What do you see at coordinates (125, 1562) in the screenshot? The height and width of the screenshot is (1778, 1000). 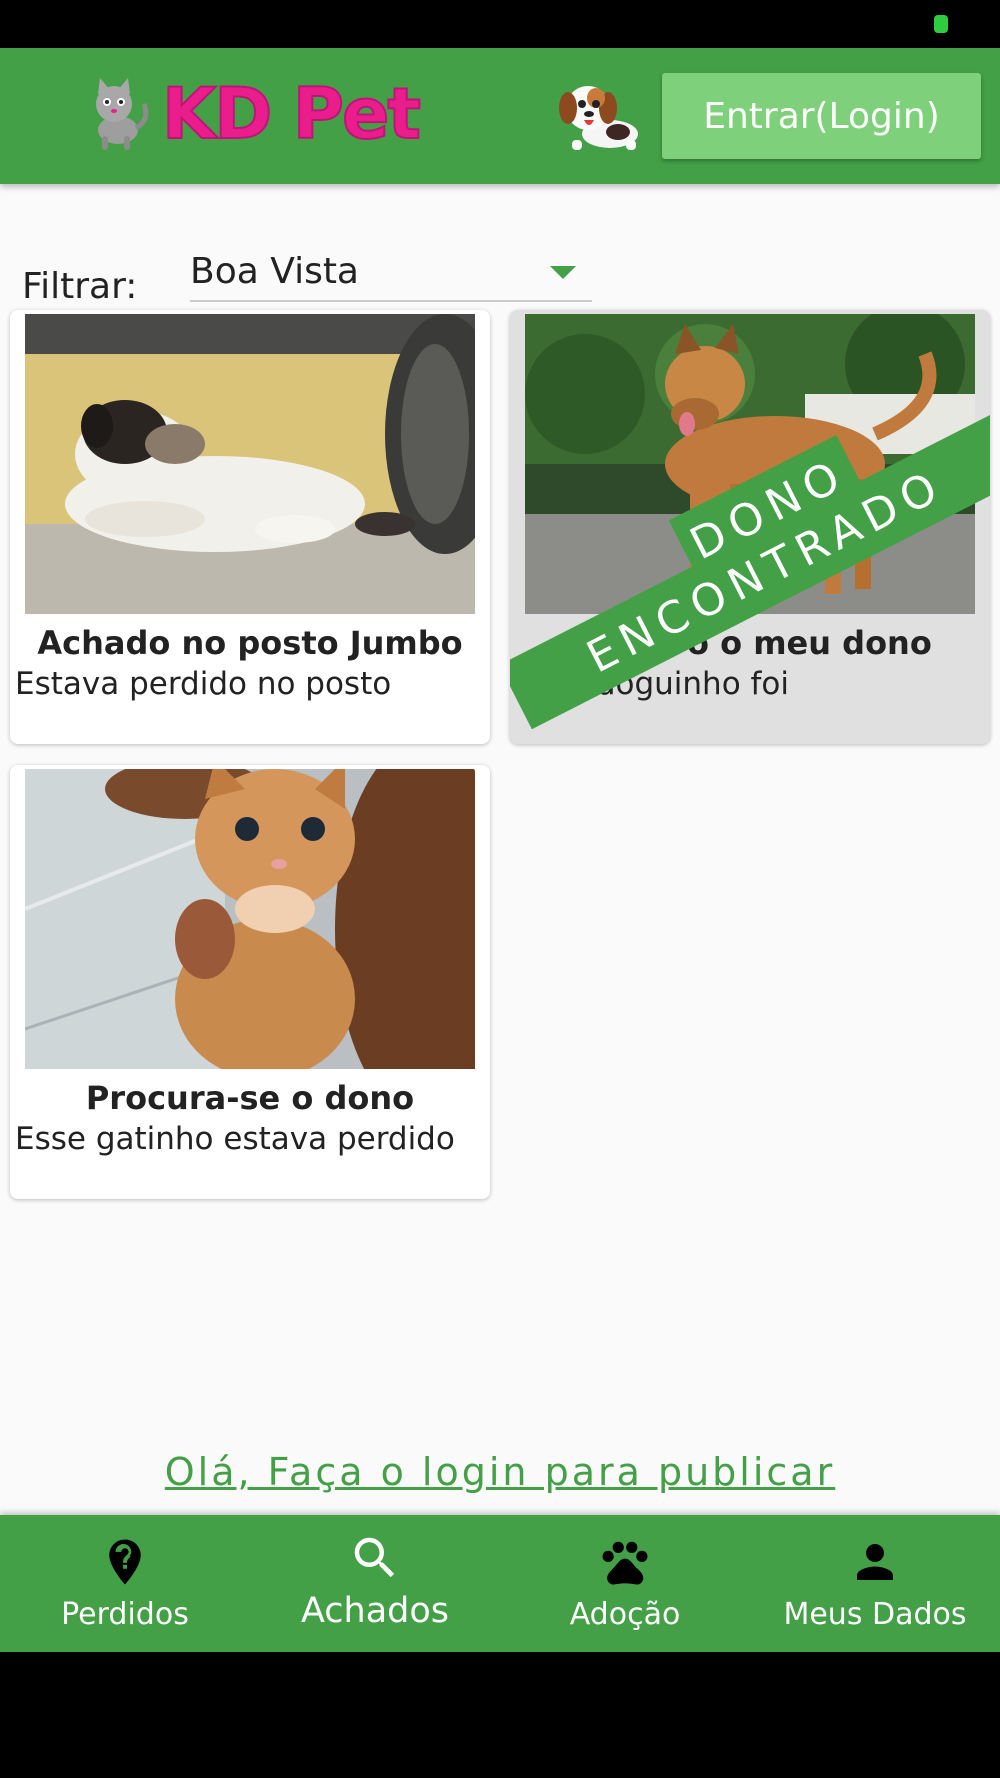 I see `location-question-icon` at bounding box center [125, 1562].